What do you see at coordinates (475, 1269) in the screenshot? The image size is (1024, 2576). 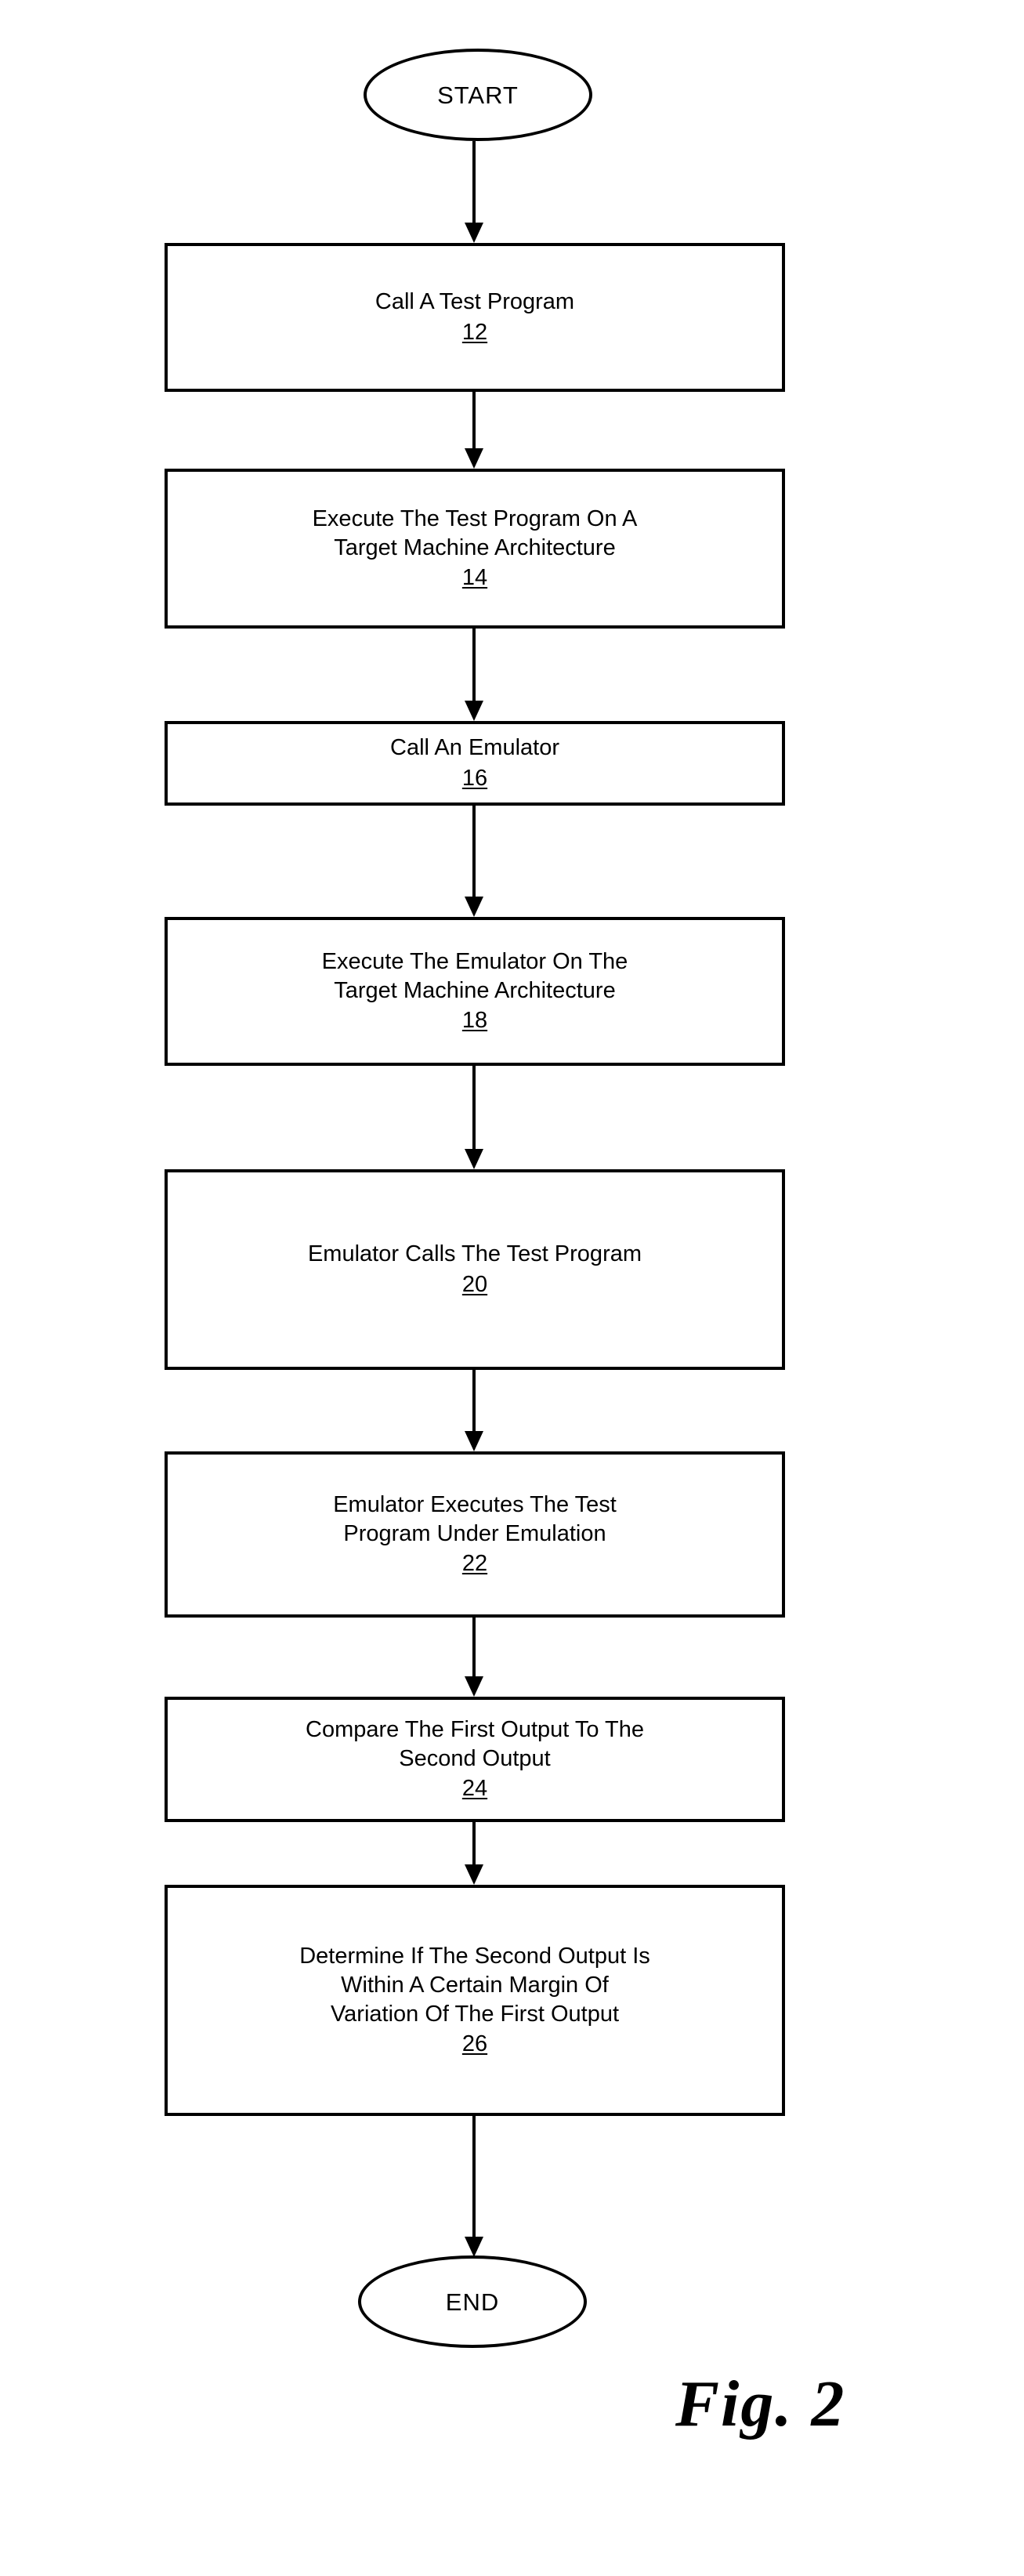 I see `process-box-step-20: Emulator Calls The Test Program 20` at bounding box center [475, 1269].